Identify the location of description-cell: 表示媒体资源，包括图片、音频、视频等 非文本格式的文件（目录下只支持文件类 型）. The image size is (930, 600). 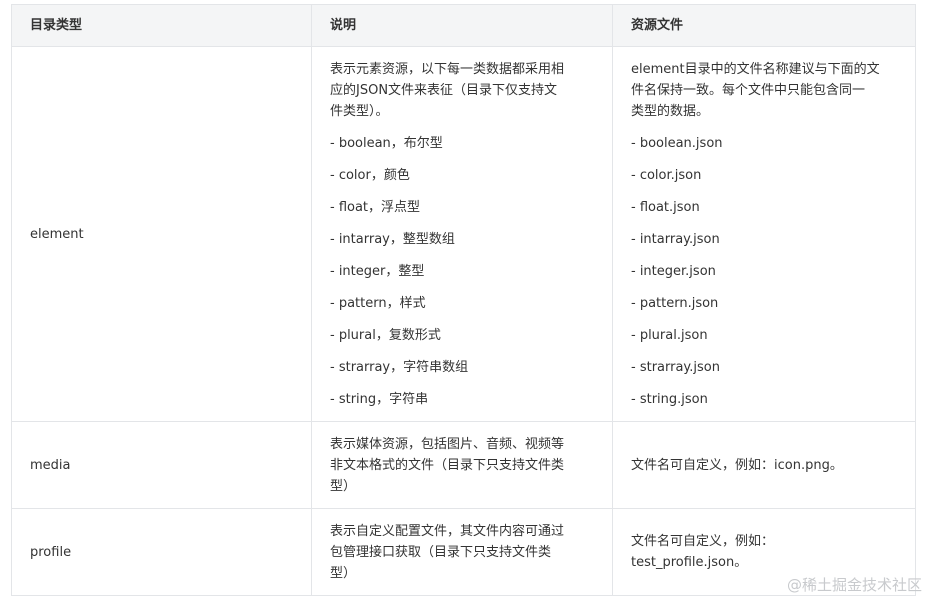
(462, 465).